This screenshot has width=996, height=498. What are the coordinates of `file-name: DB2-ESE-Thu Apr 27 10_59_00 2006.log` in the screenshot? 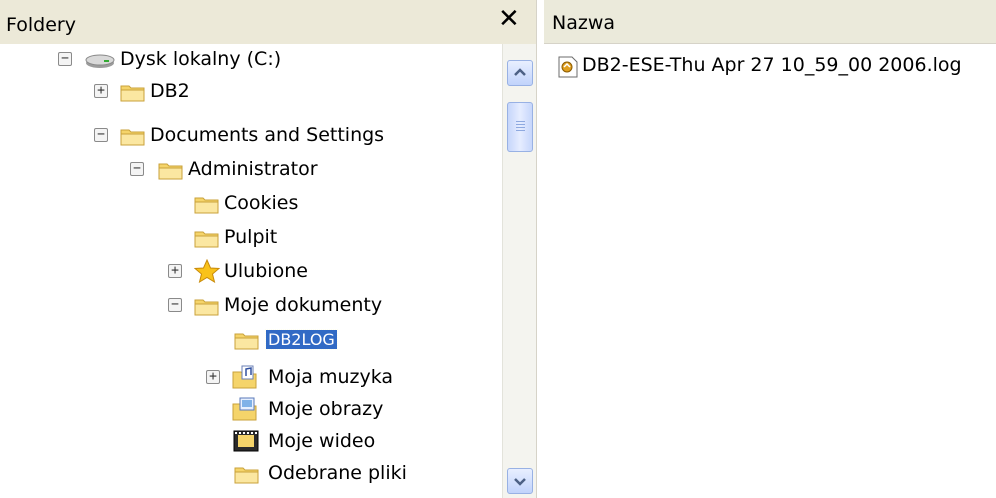 It's located at (772, 65).